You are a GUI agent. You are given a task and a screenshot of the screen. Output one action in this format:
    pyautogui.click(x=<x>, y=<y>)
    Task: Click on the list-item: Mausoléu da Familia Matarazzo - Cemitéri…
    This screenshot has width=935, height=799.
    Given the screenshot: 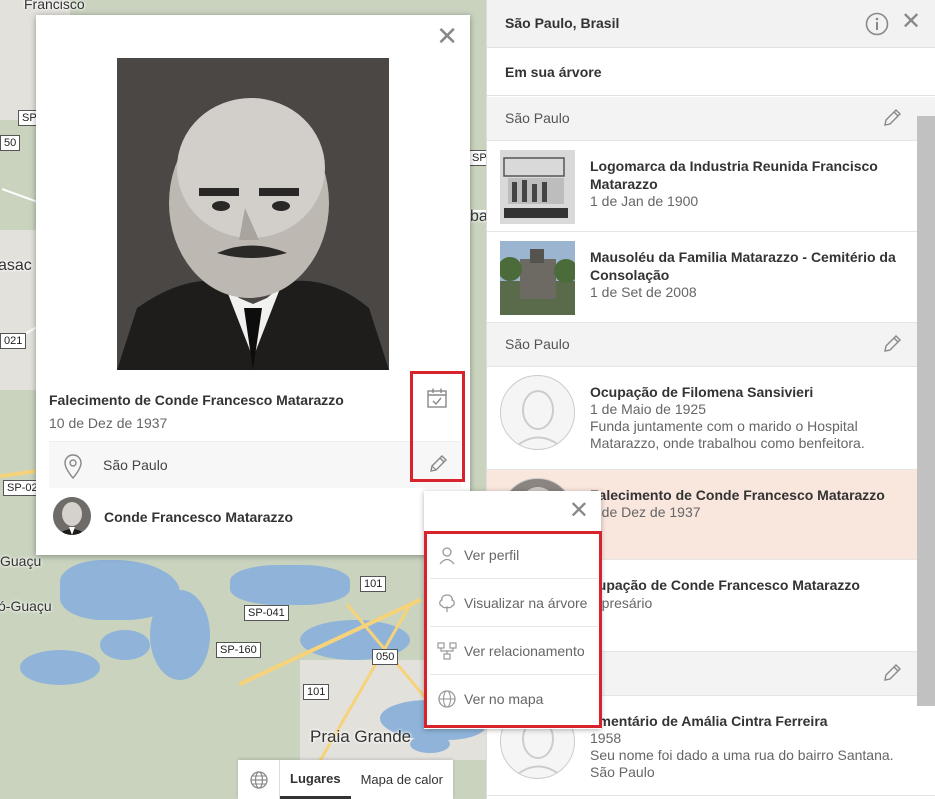 What is the action you would take?
    pyautogui.click(x=711, y=277)
    